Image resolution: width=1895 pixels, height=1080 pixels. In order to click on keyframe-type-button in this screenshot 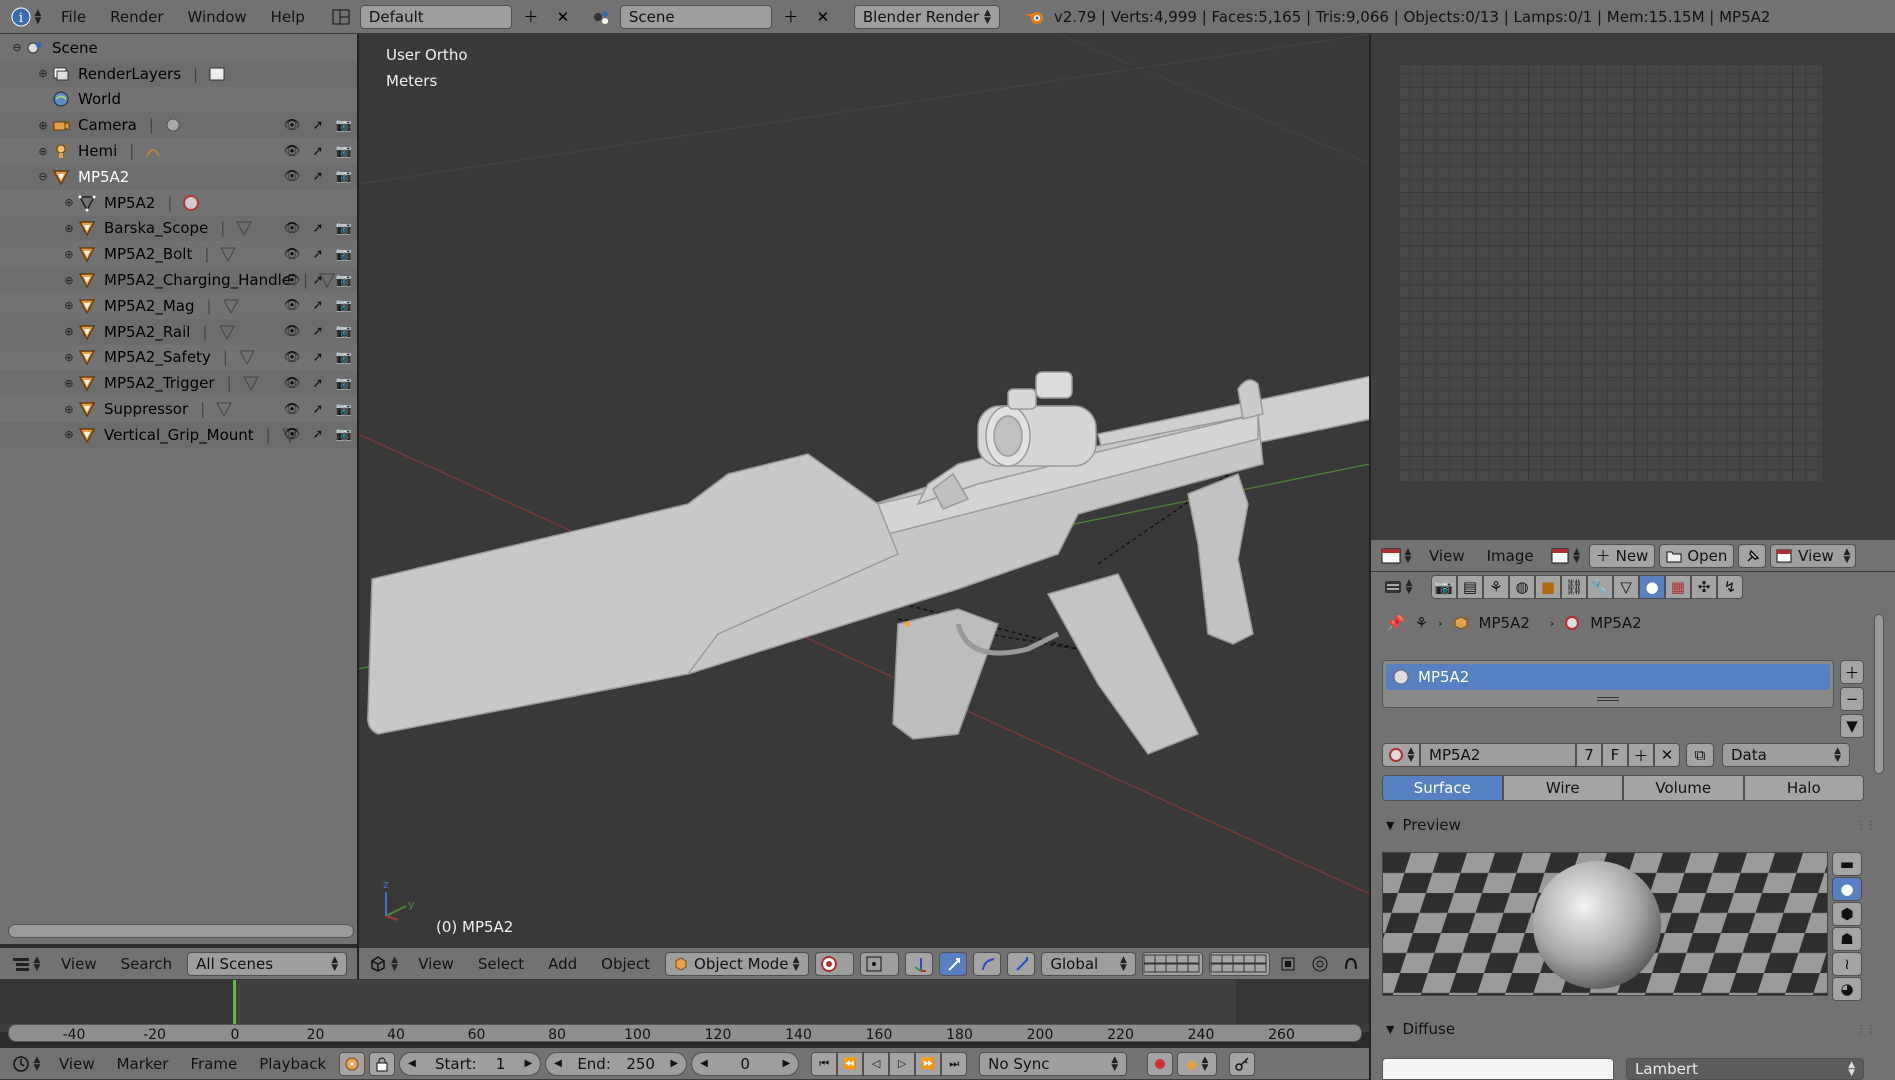, I will do `click(1242, 1063)`.